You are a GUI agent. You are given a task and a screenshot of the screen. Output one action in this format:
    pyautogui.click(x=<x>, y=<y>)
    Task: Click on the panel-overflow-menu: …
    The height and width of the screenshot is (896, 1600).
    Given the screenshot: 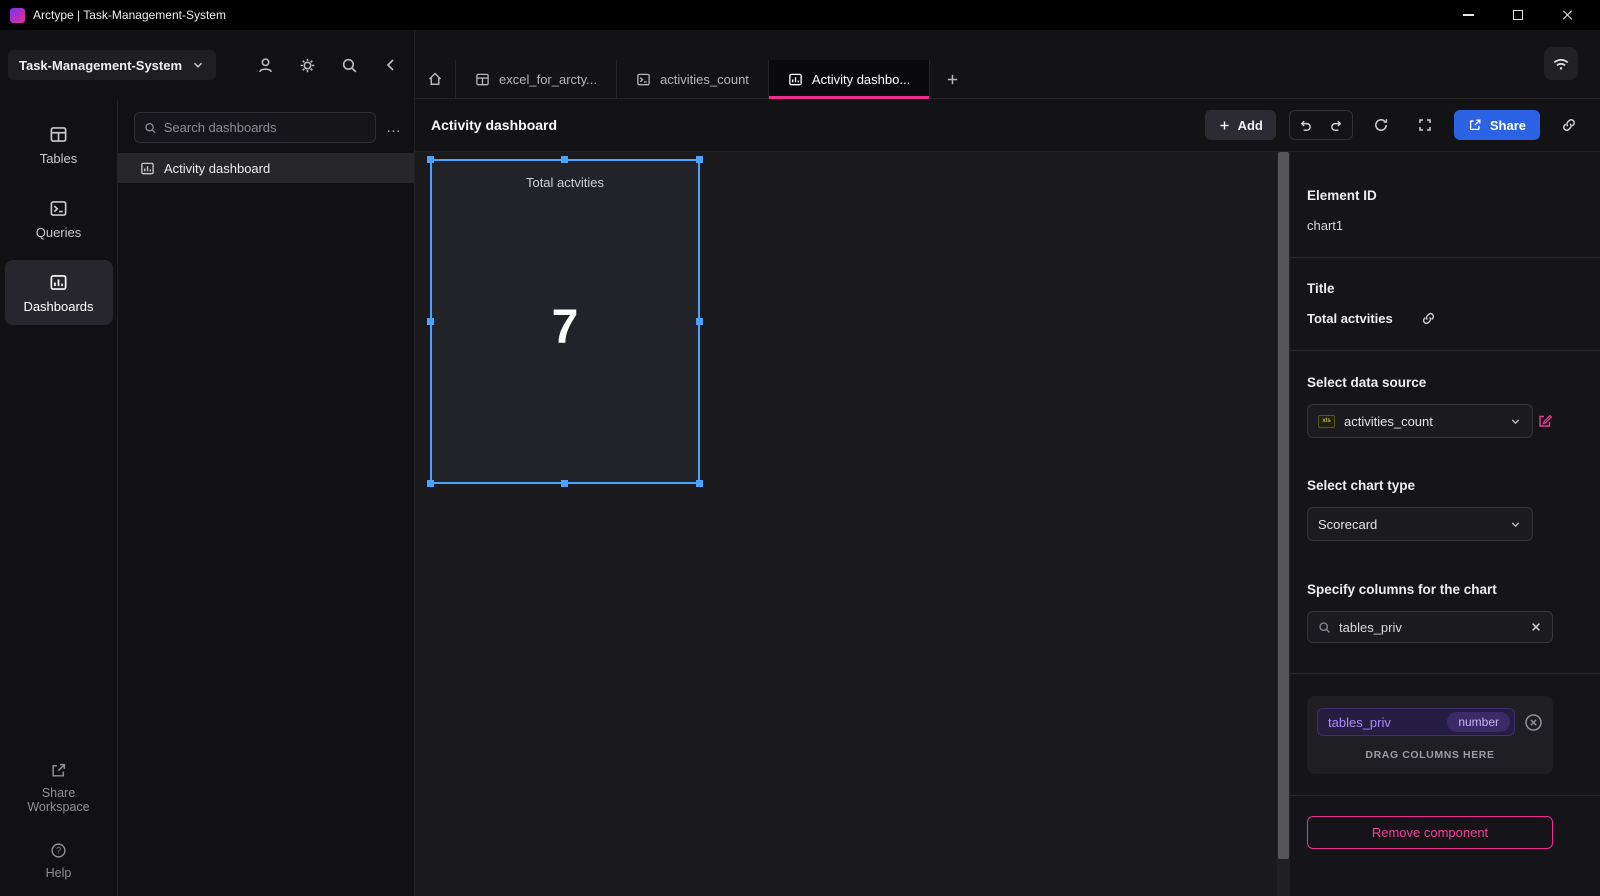 What is the action you would take?
    pyautogui.click(x=394, y=127)
    